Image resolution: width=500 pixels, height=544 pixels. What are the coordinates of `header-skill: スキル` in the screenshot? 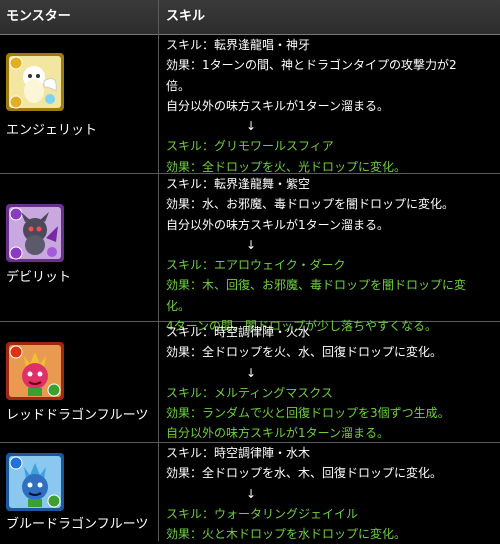 It's located at (186, 16).